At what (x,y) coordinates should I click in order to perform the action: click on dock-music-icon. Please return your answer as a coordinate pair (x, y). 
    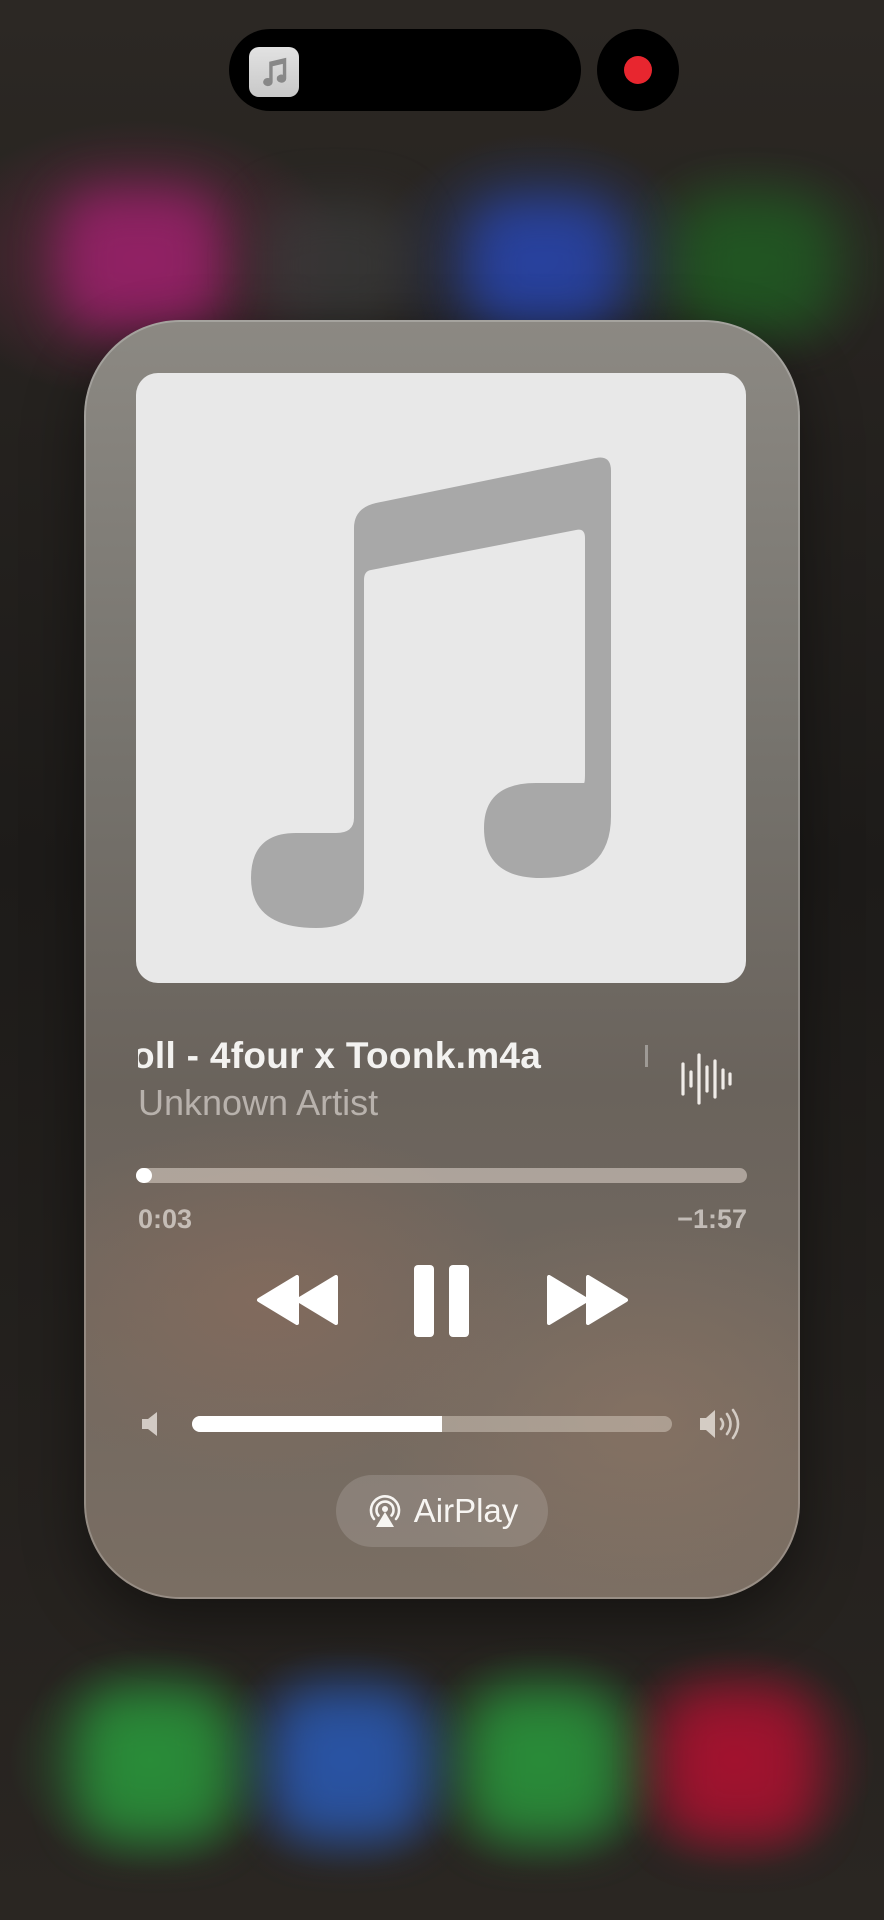
    Looking at the image, I should click on (740, 1765).